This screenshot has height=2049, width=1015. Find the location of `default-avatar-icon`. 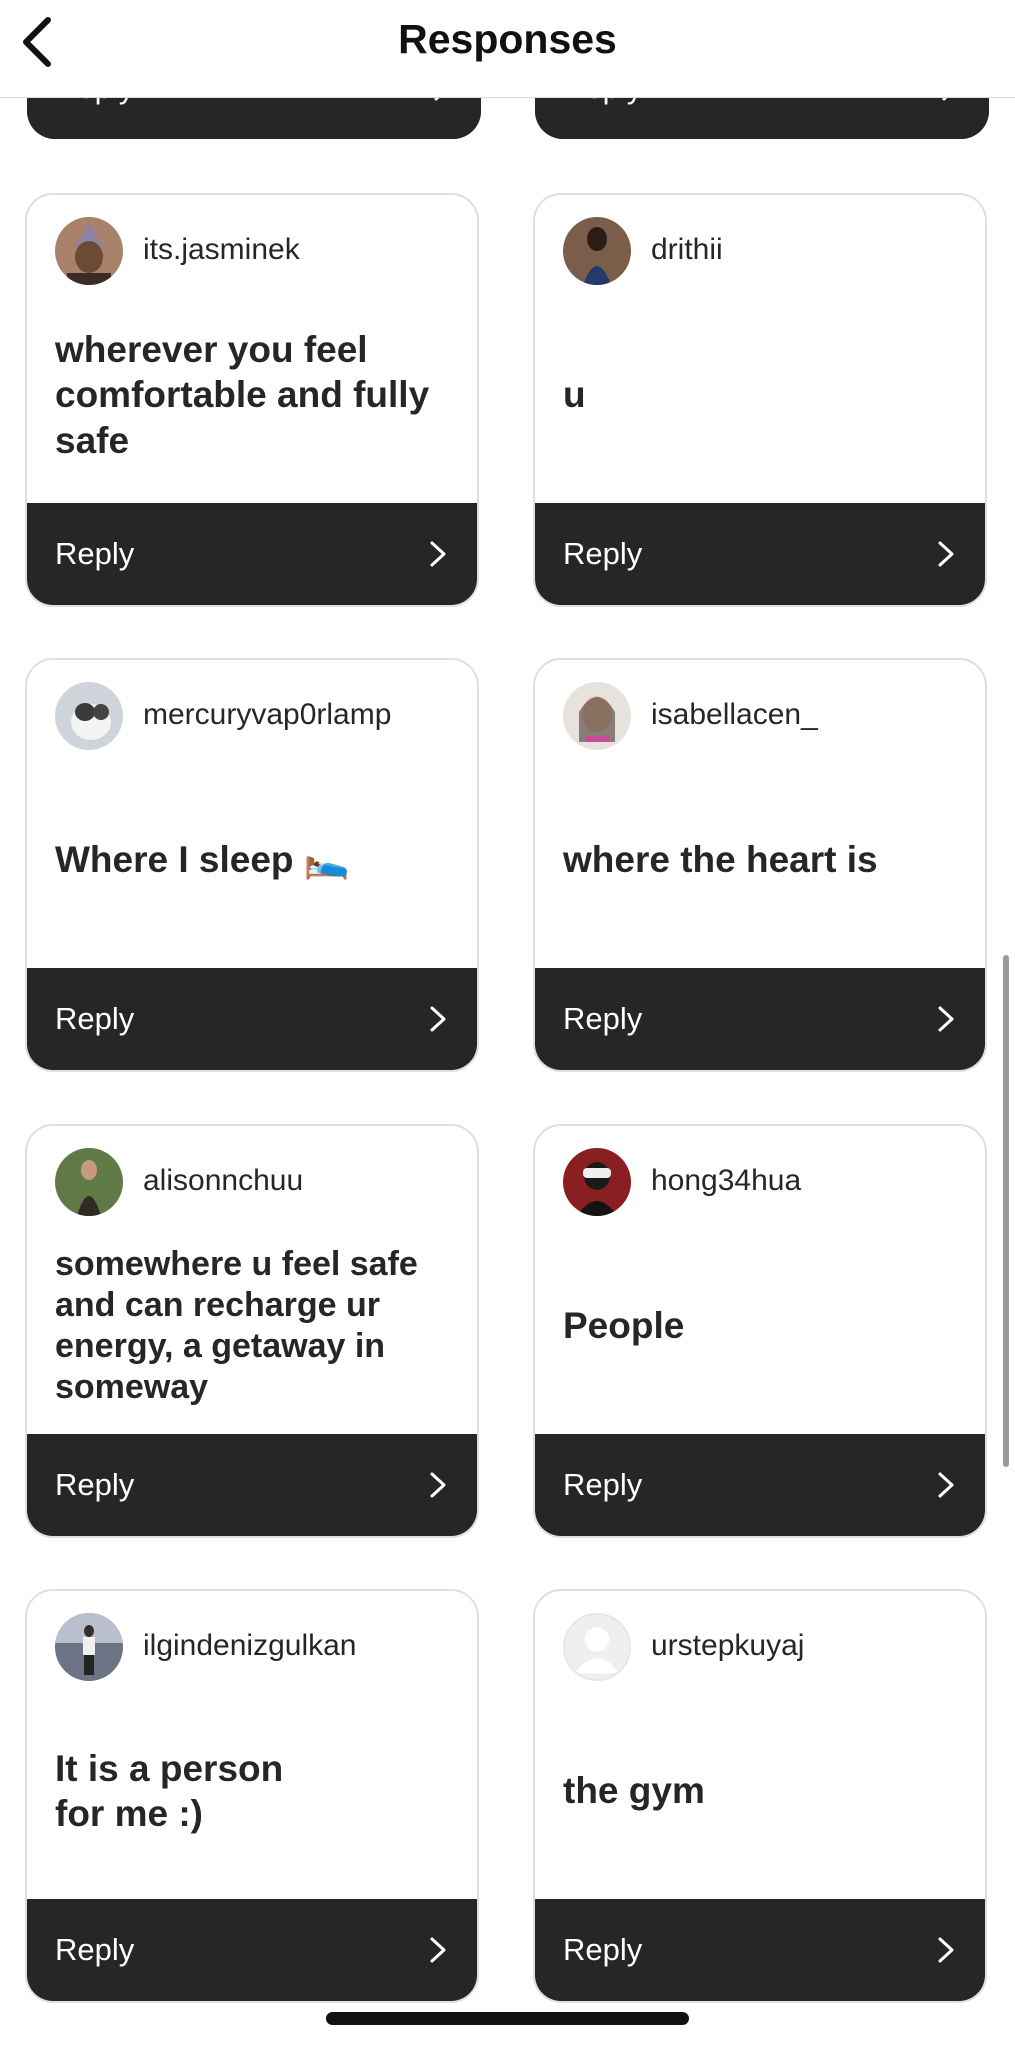

default-avatar-icon is located at coordinates (597, 1647).